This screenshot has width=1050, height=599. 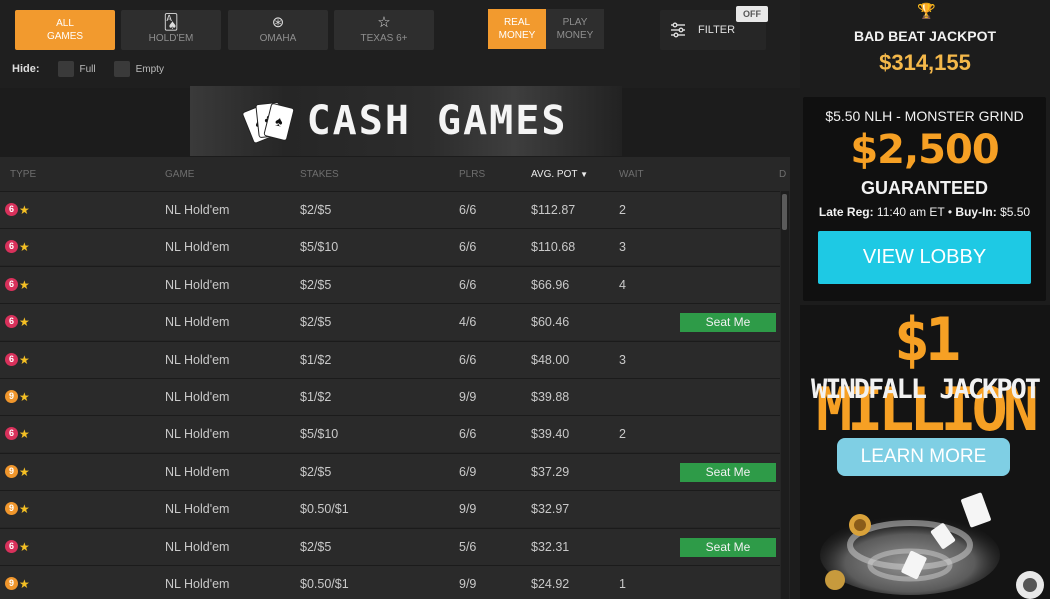 I want to click on col-stakes: STAKES, so click(x=319, y=174).